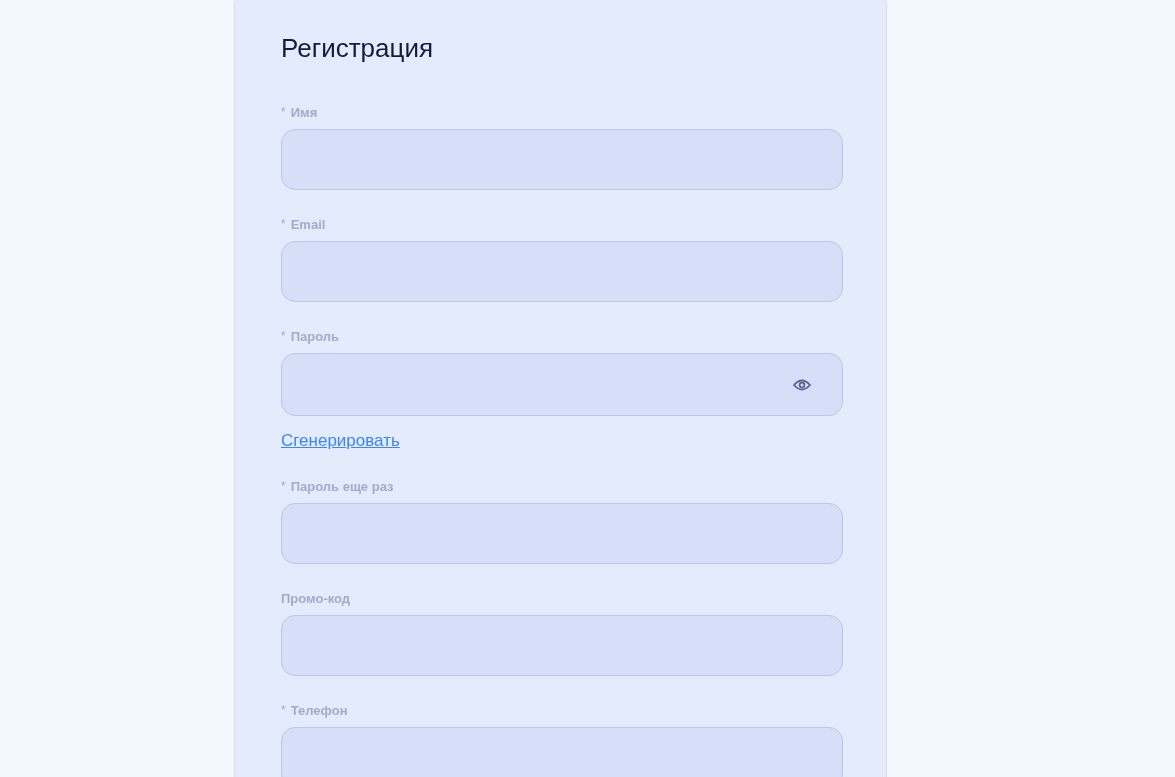 The width and height of the screenshot is (1175, 777). I want to click on generate-link: Сгенерировать, so click(340, 441).